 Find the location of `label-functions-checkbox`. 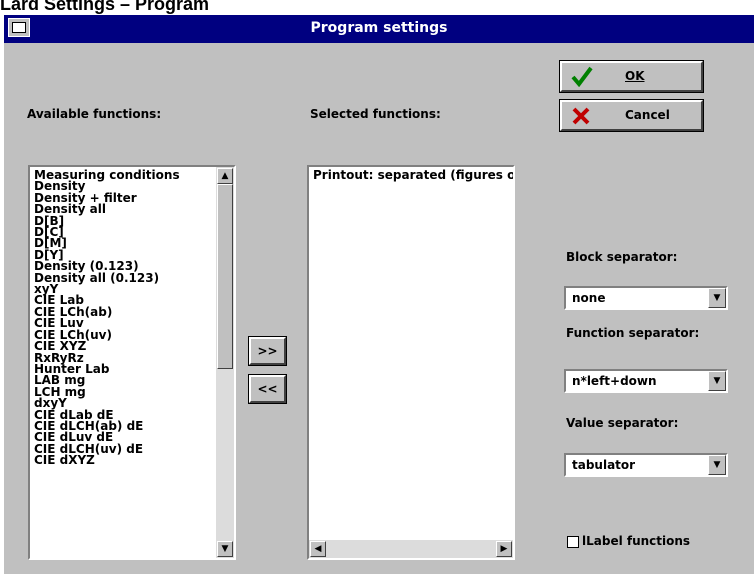

label-functions-checkbox is located at coordinates (573, 542).